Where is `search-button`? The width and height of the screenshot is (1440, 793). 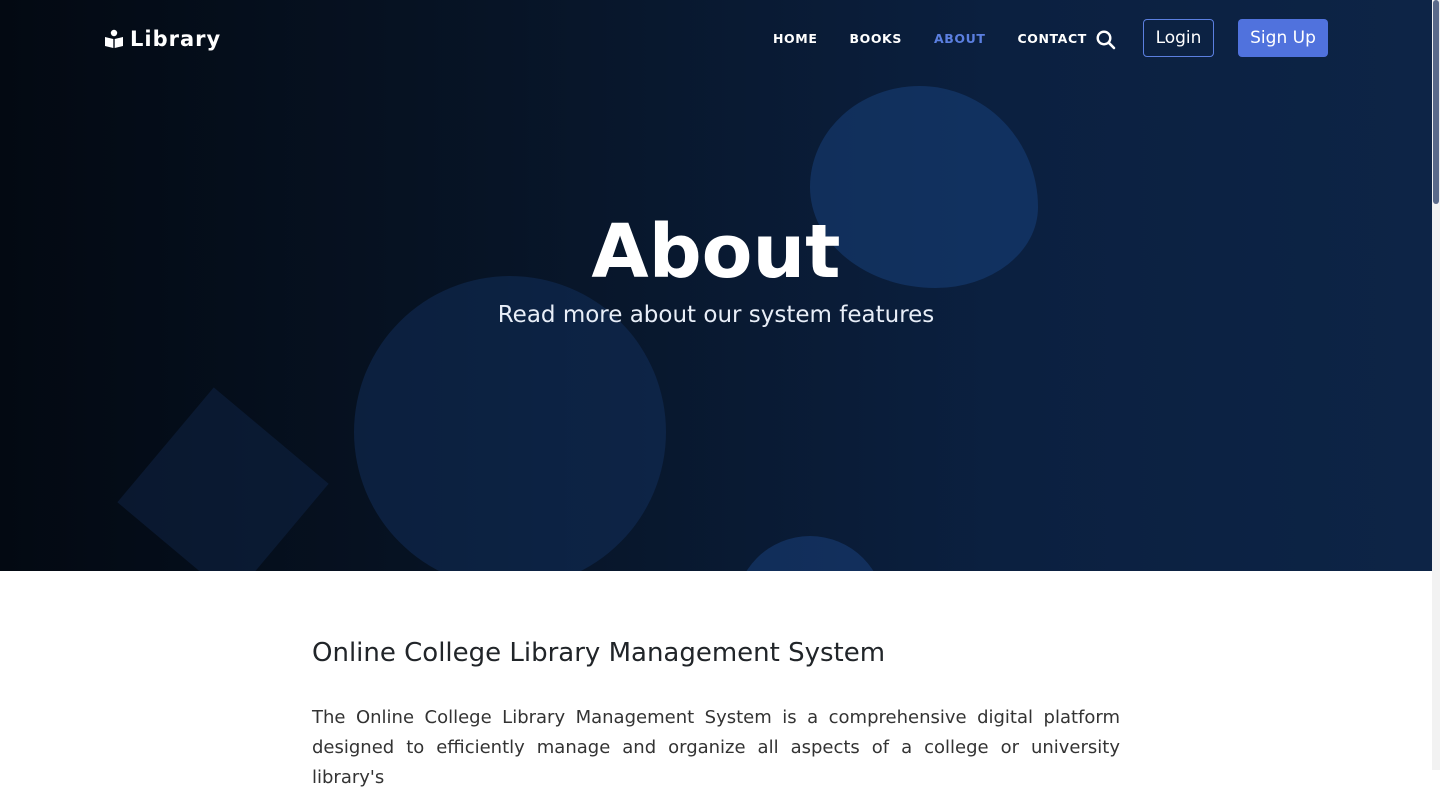
search-button is located at coordinates (1106, 40).